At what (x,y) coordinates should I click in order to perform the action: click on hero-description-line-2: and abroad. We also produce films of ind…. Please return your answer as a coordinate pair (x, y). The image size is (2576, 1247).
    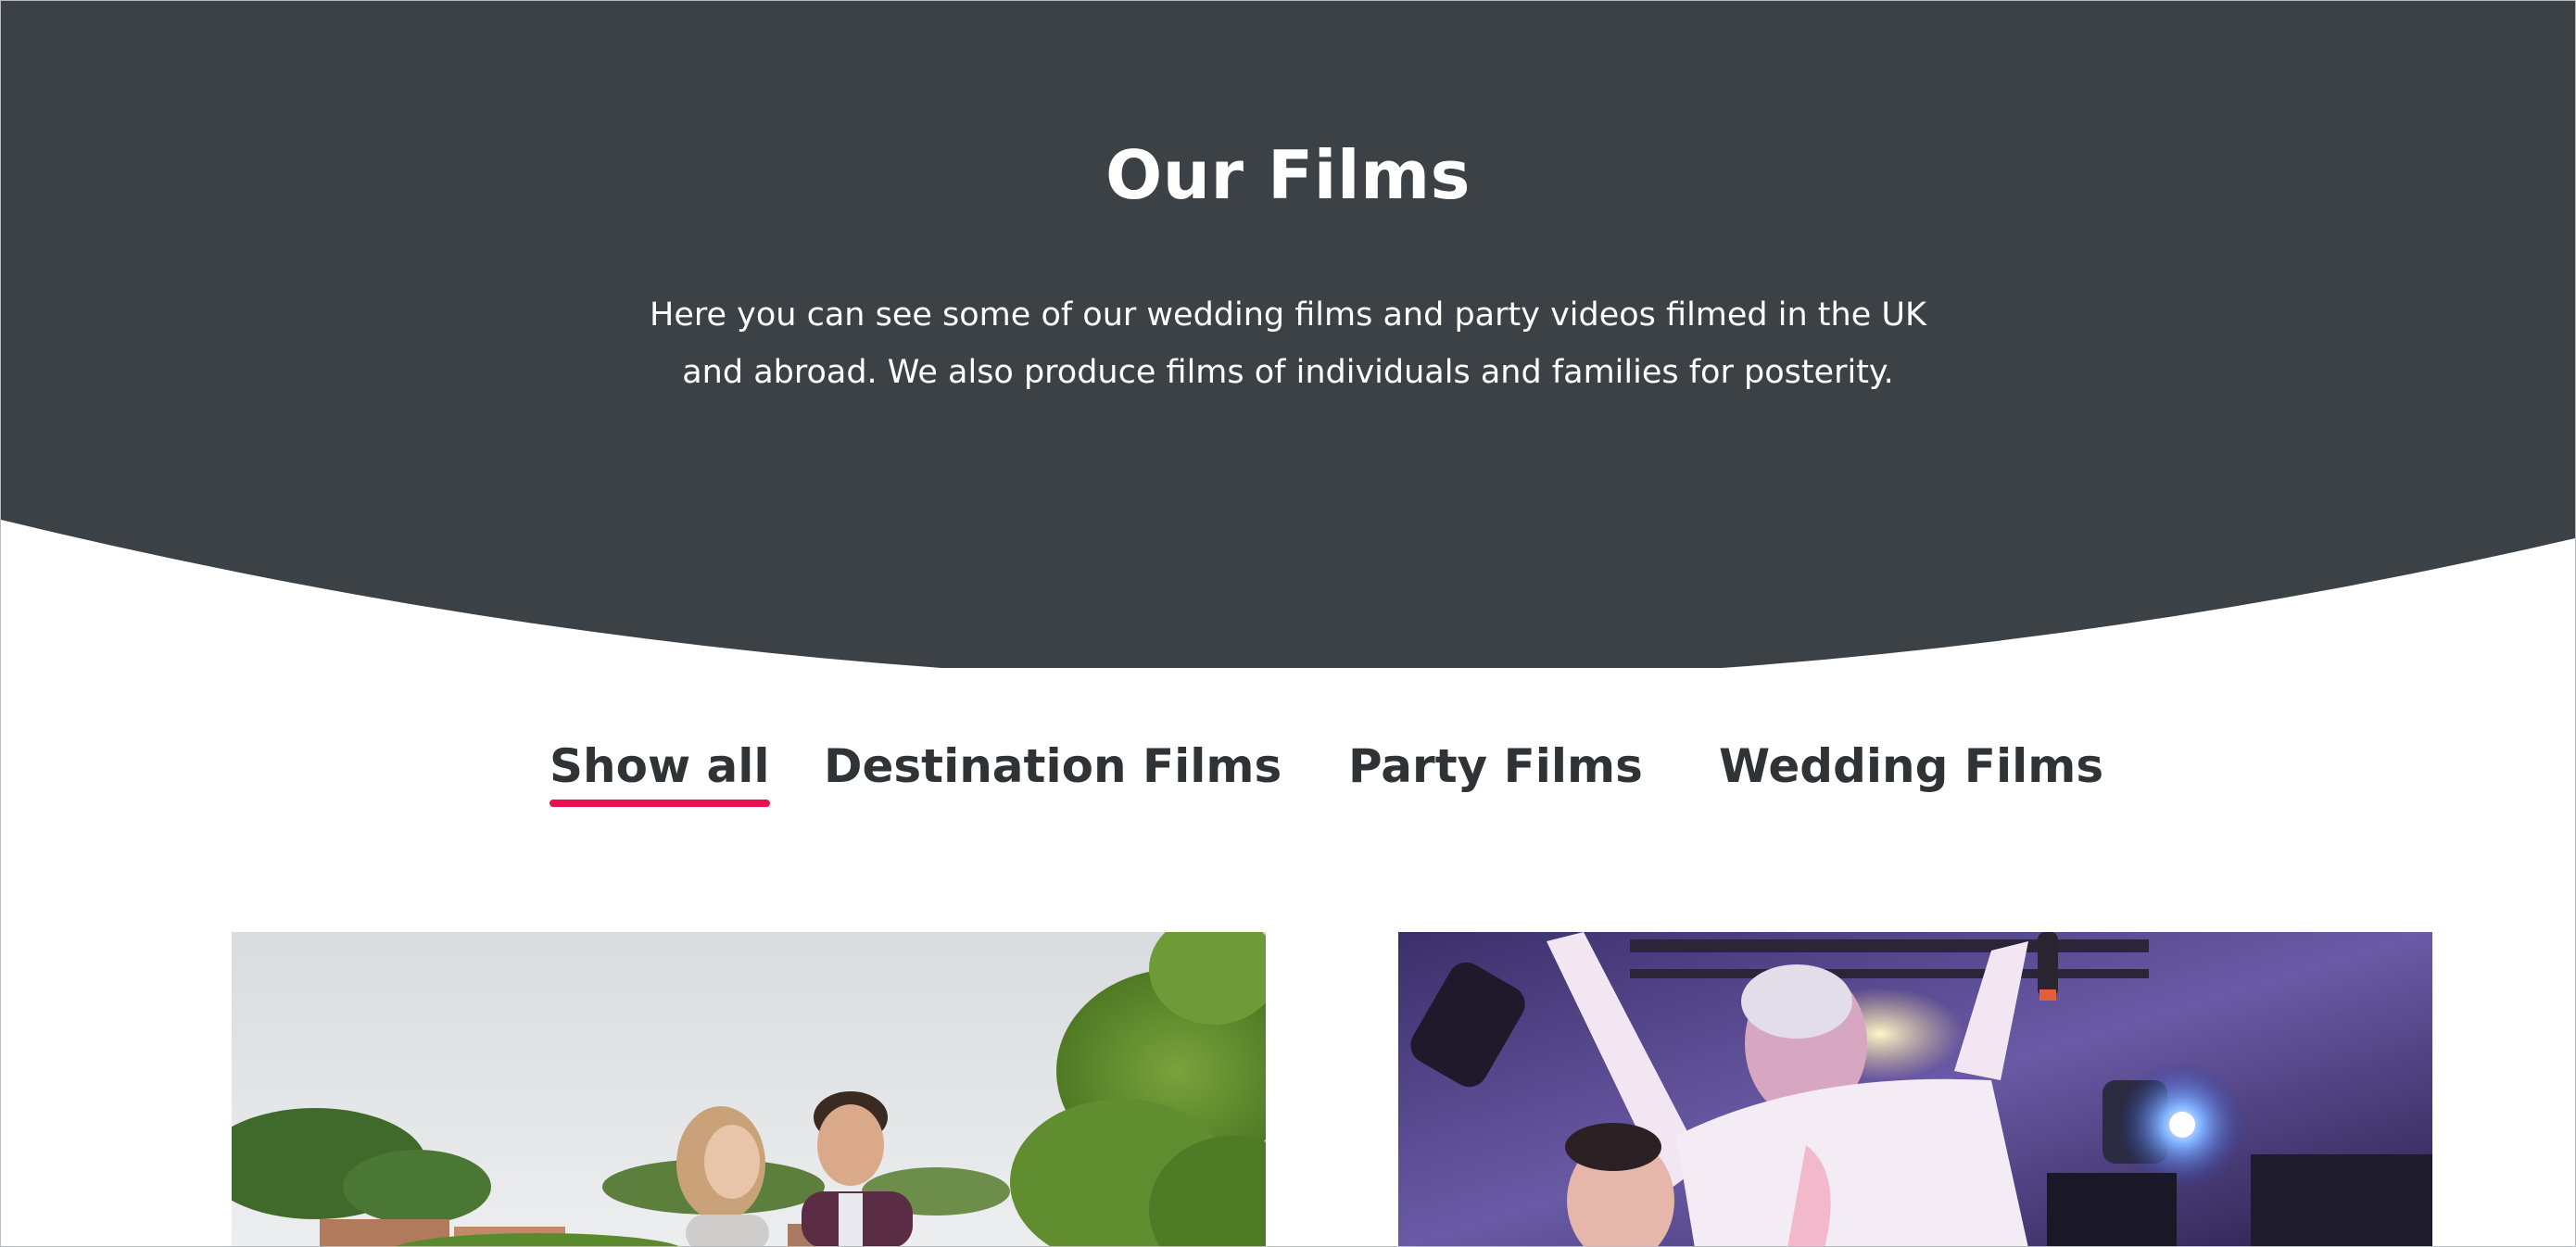
    Looking at the image, I should click on (1288, 372).